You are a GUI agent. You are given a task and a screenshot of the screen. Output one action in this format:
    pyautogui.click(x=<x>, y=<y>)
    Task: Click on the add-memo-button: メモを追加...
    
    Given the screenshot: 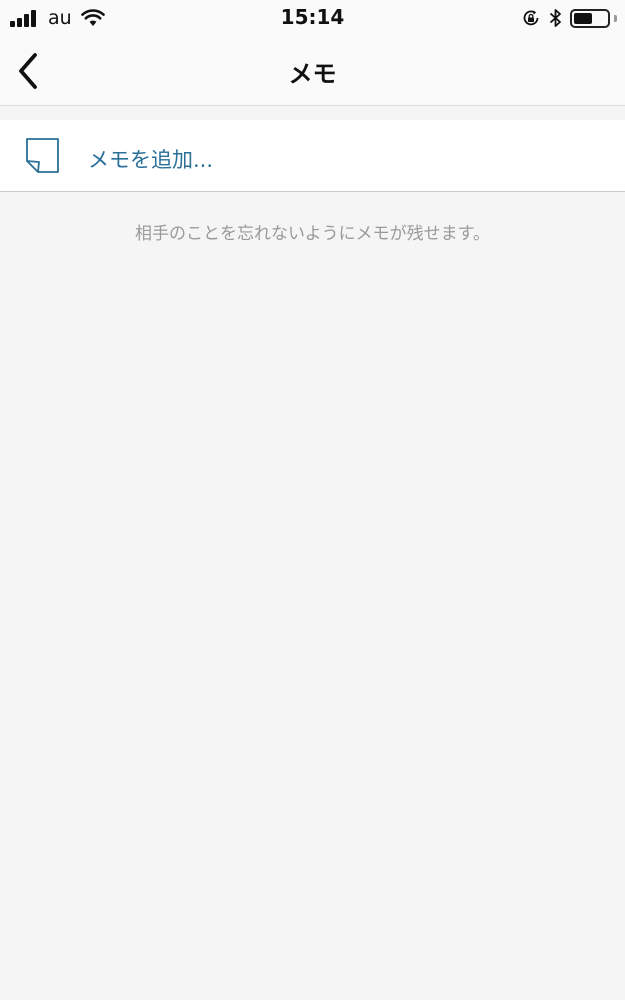 What is the action you would take?
    pyautogui.click(x=312, y=156)
    